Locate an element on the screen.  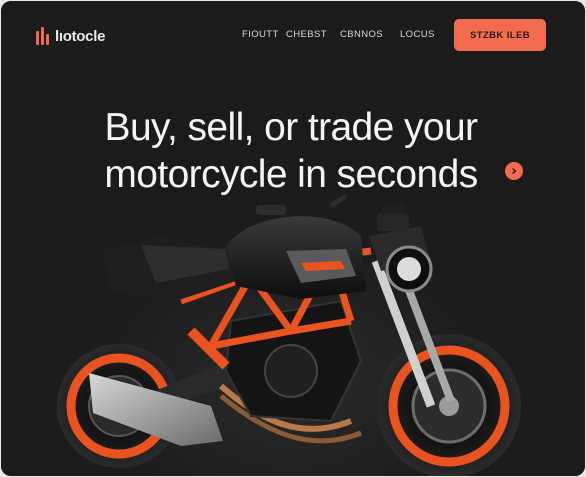
brand-name: lıotocle is located at coordinates (80, 36).